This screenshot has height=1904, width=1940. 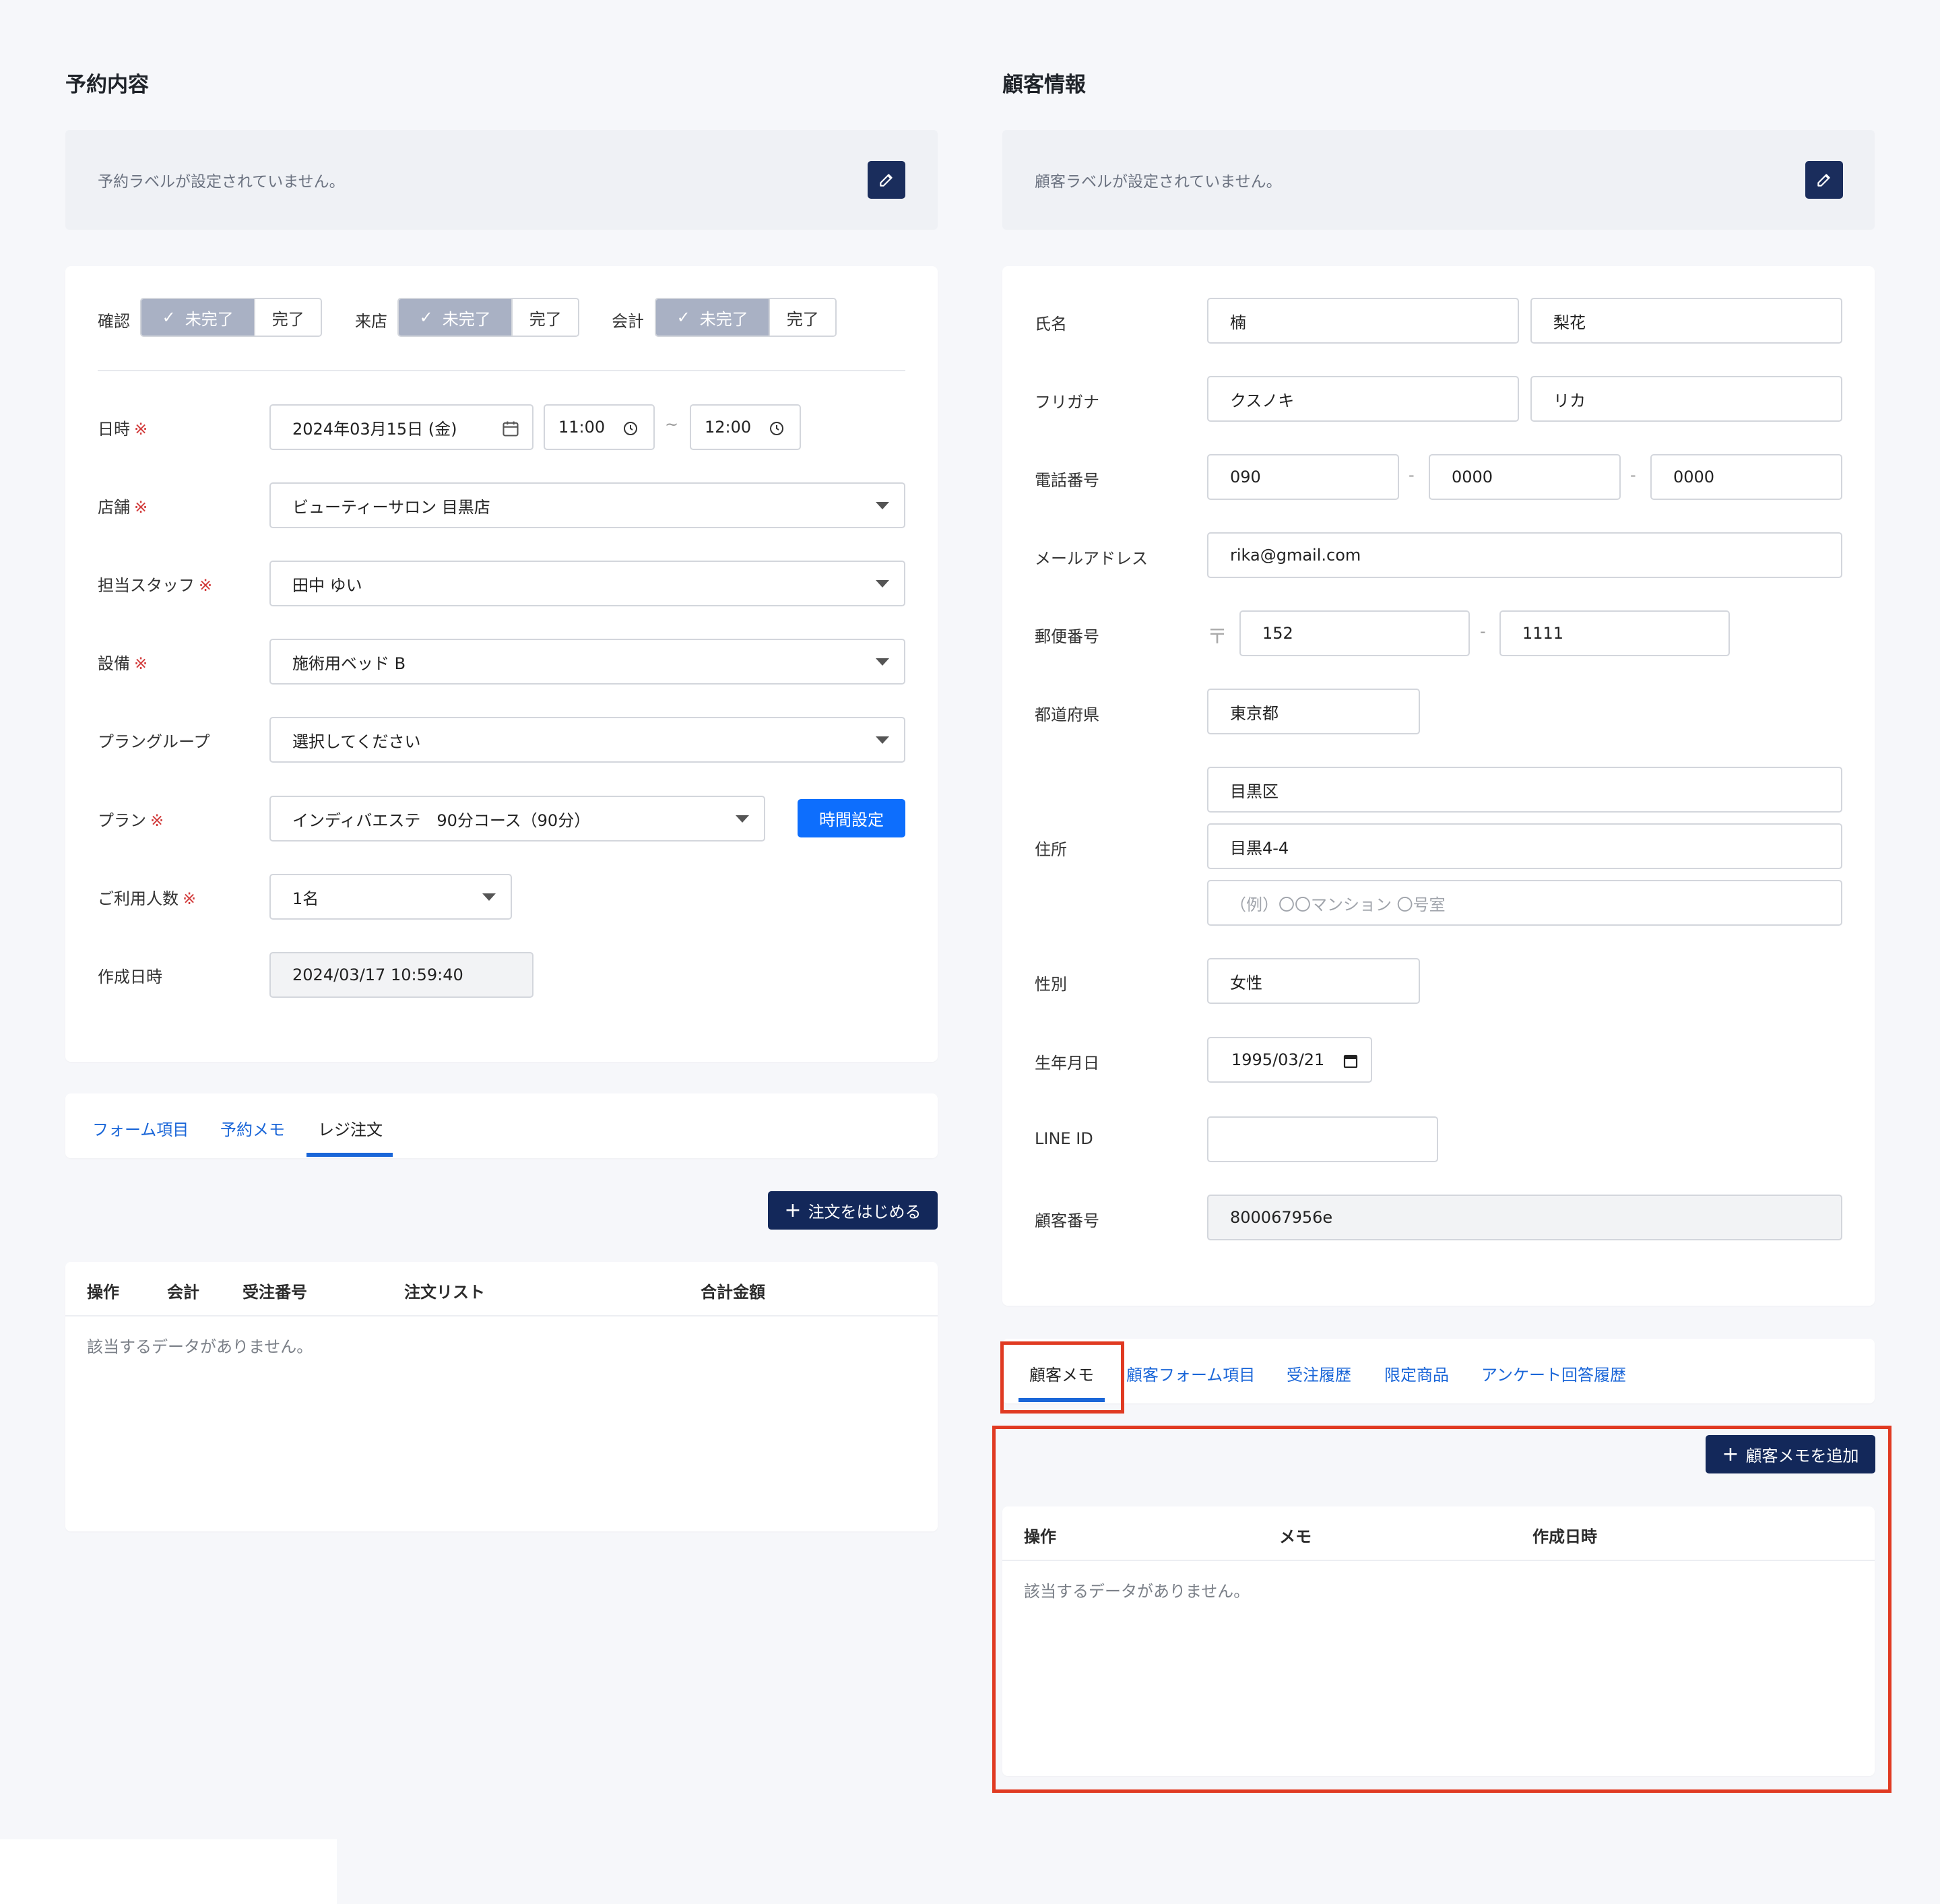 I want to click on active-tab-indicator, so click(x=350, y=1155).